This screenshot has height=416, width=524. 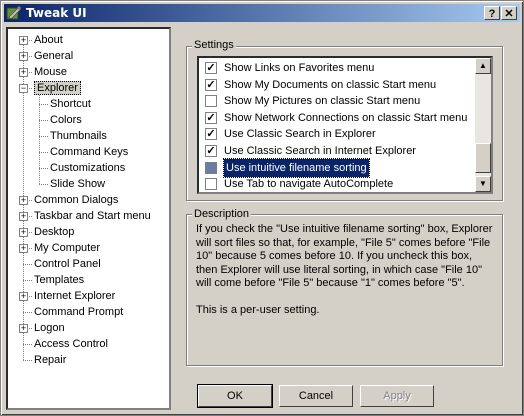 I want to click on tree-item-label: Command Keys, so click(x=89, y=152).